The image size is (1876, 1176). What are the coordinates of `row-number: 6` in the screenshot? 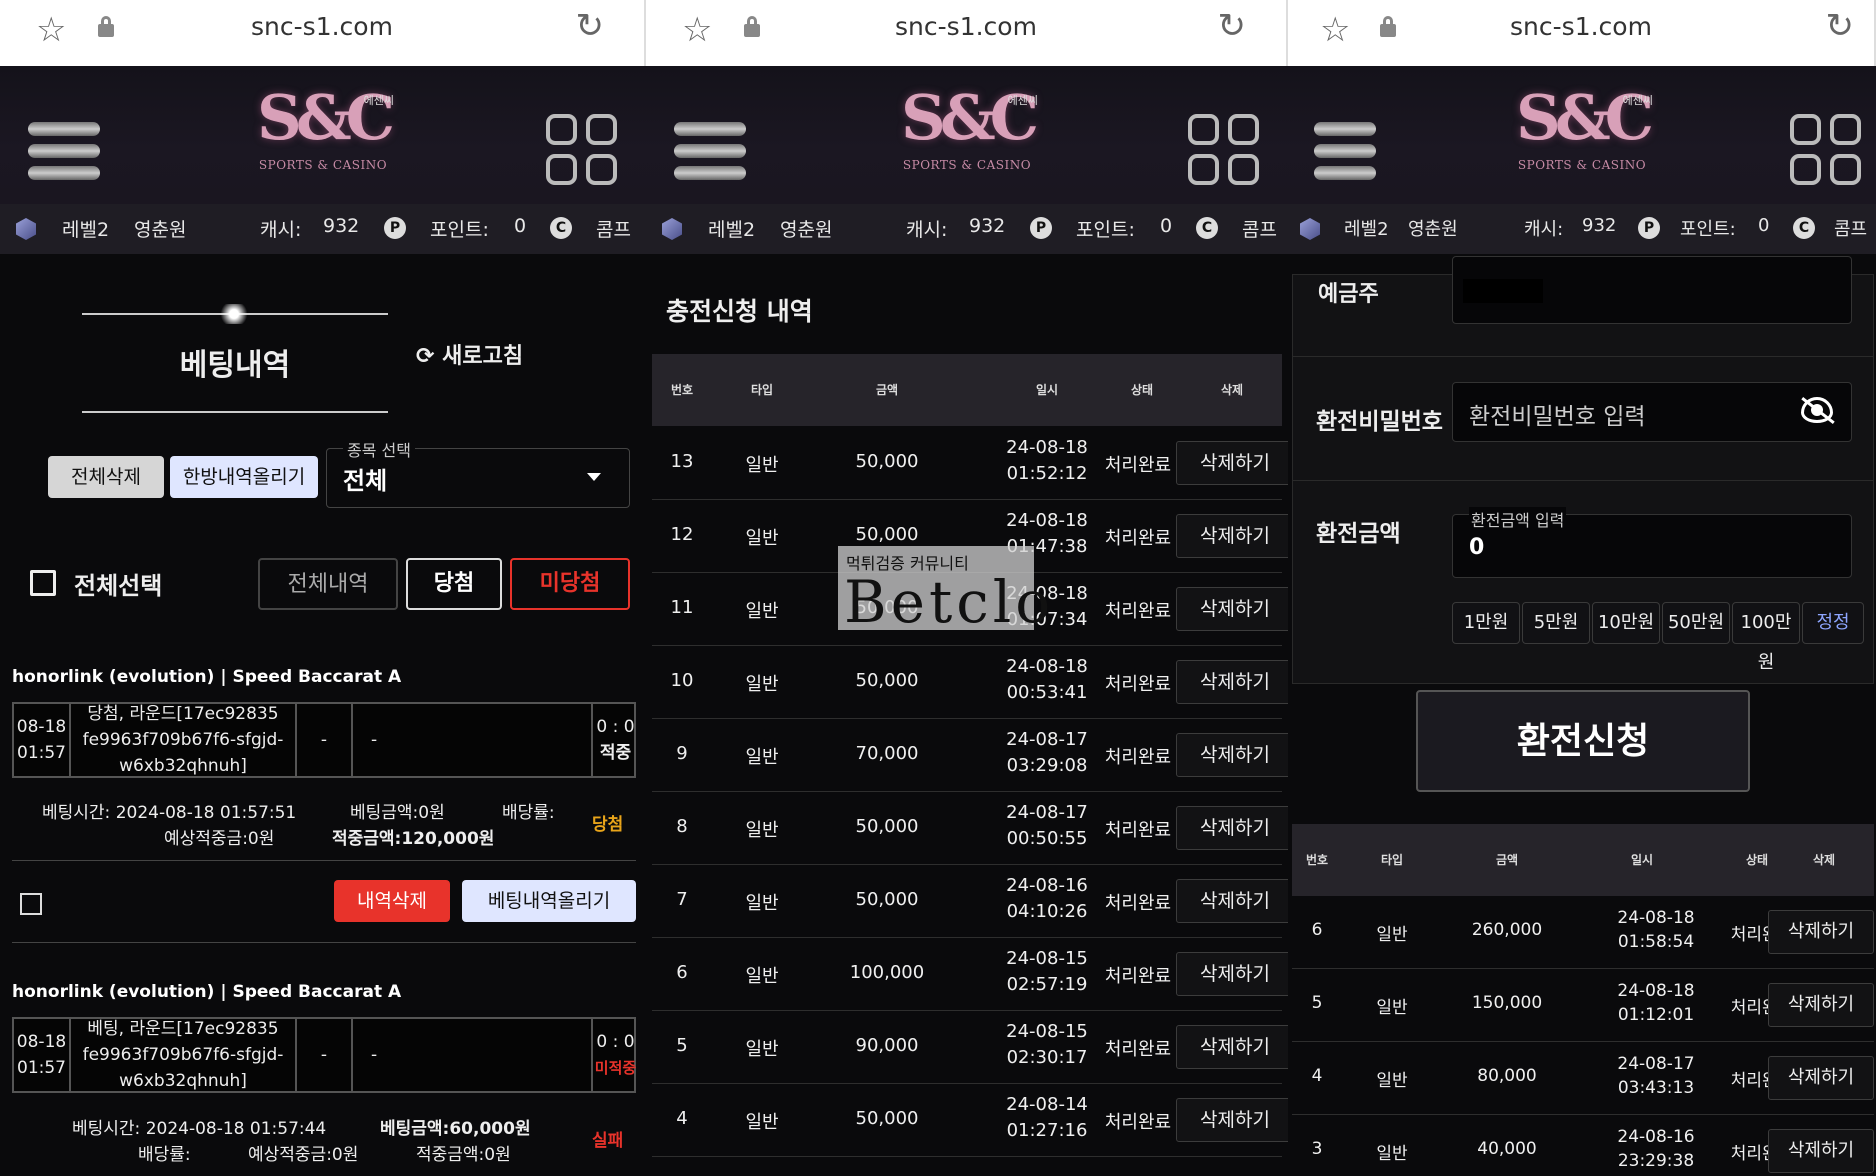 It's located at (682, 972).